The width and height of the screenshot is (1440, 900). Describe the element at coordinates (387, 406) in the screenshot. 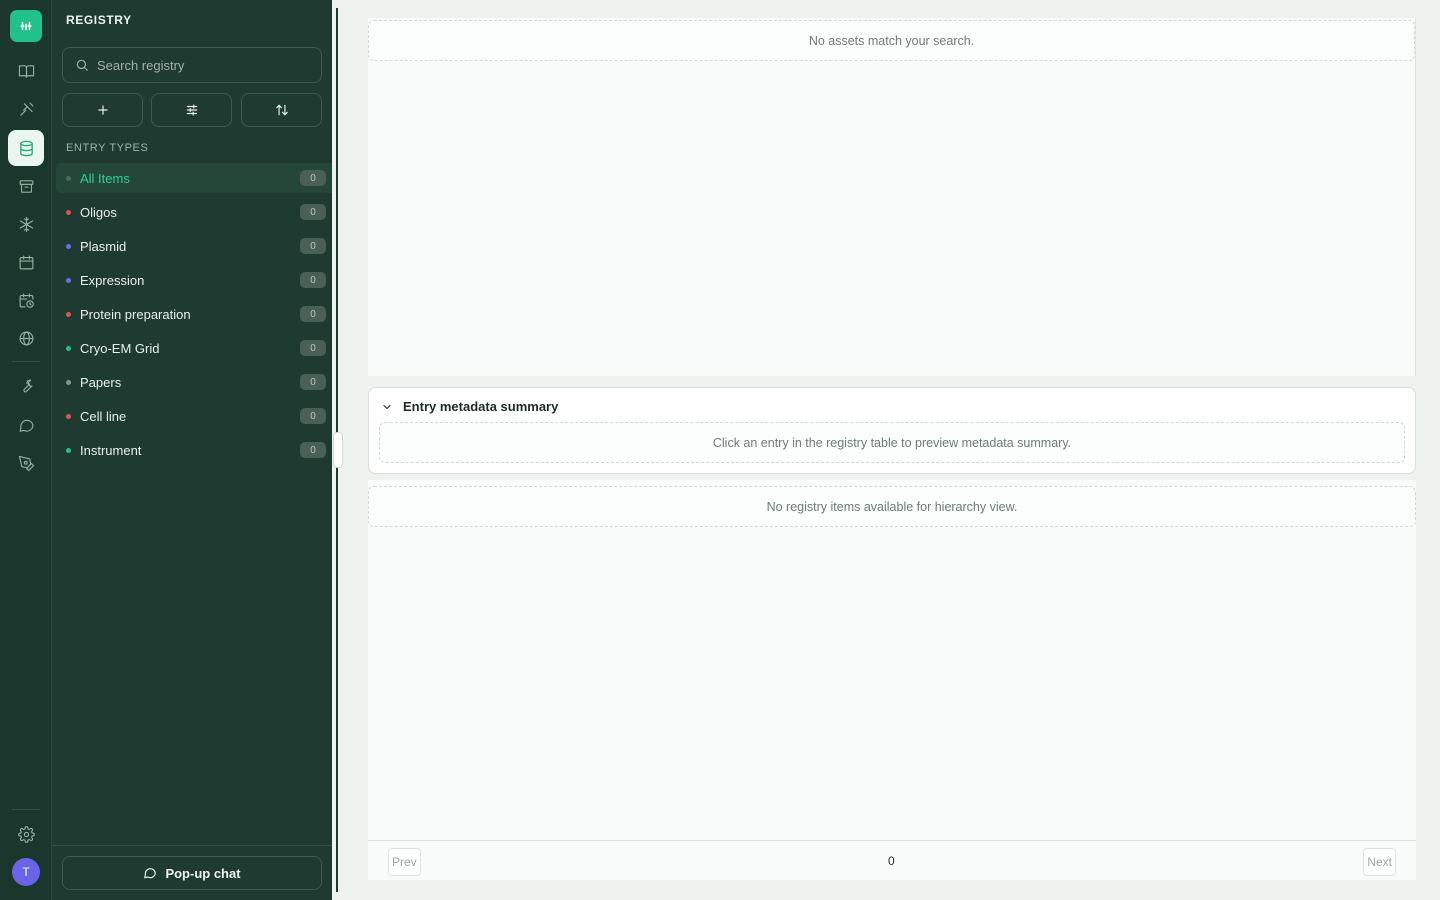

I see `chevron-down-icon` at that location.